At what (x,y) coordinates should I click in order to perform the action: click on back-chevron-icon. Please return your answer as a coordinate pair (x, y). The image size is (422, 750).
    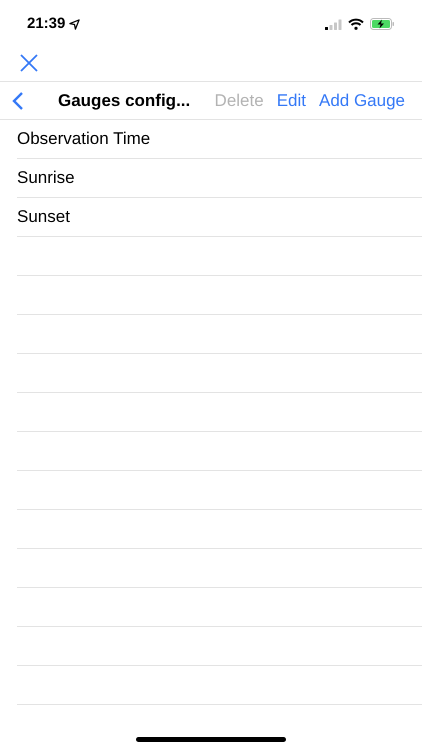
    Looking at the image, I should click on (18, 100).